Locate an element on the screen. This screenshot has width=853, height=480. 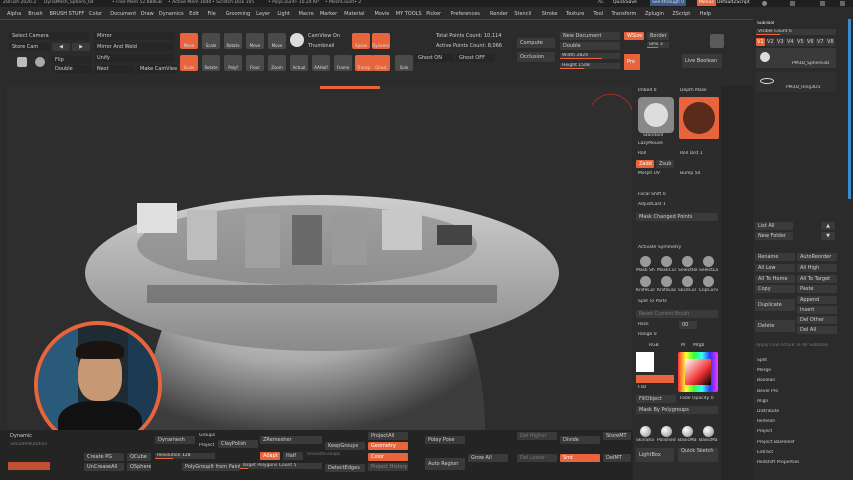
menu-render: Render is located at coordinates (499, 14).